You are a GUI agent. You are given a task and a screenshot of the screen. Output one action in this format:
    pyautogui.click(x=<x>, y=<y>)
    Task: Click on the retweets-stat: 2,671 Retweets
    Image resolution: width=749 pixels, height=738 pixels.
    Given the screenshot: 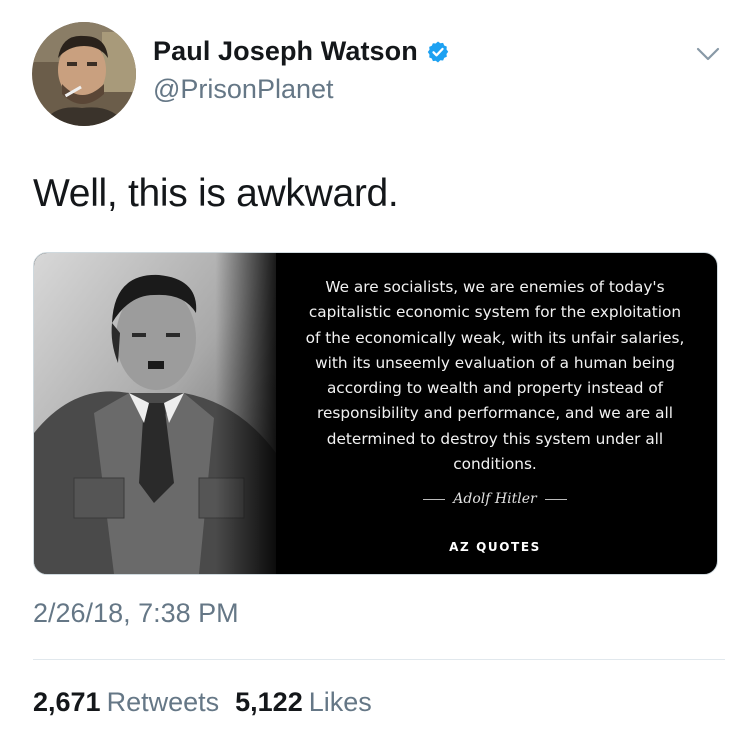 What is the action you would take?
    pyautogui.click(x=126, y=702)
    